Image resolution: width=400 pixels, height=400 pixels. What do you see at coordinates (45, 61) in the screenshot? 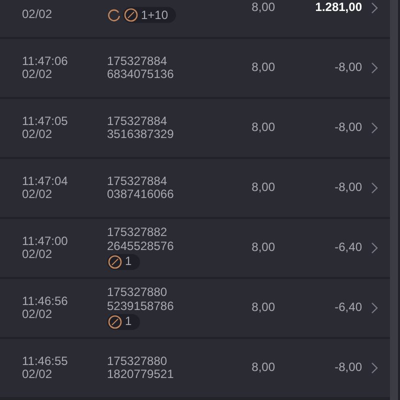
I see `time-text: 11:47:06` at bounding box center [45, 61].